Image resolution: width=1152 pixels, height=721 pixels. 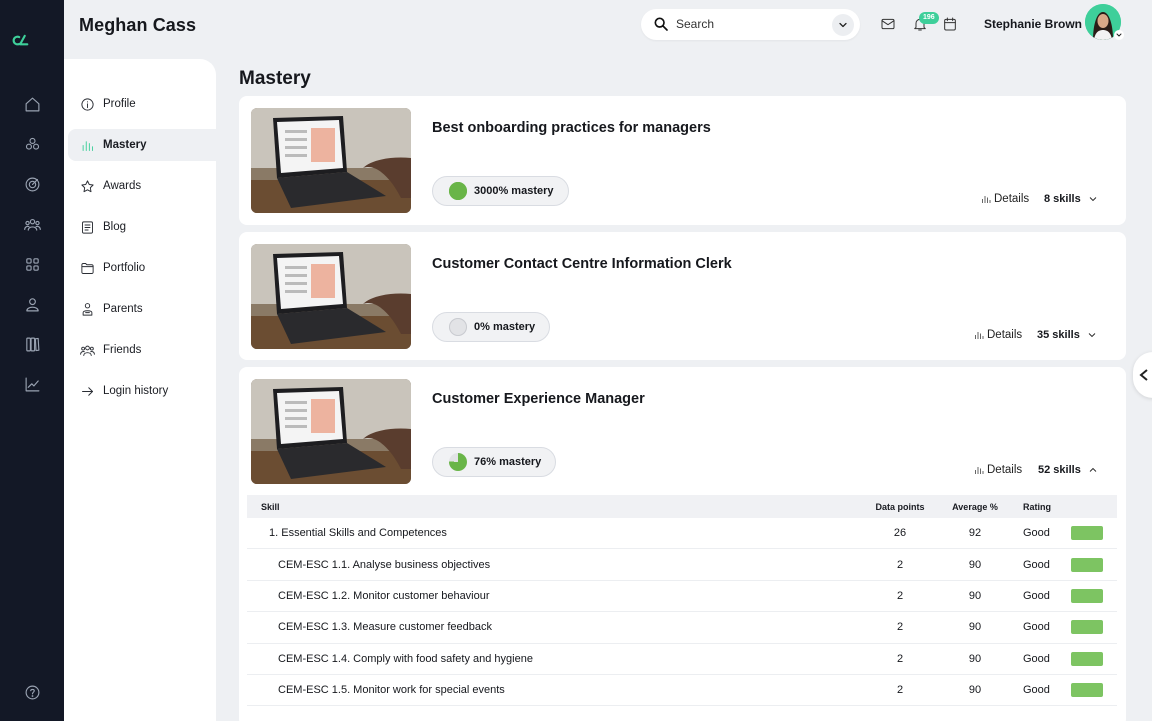 I want to click on table-header: Skill Data points Average % Rating, so click(x=682, y=506).